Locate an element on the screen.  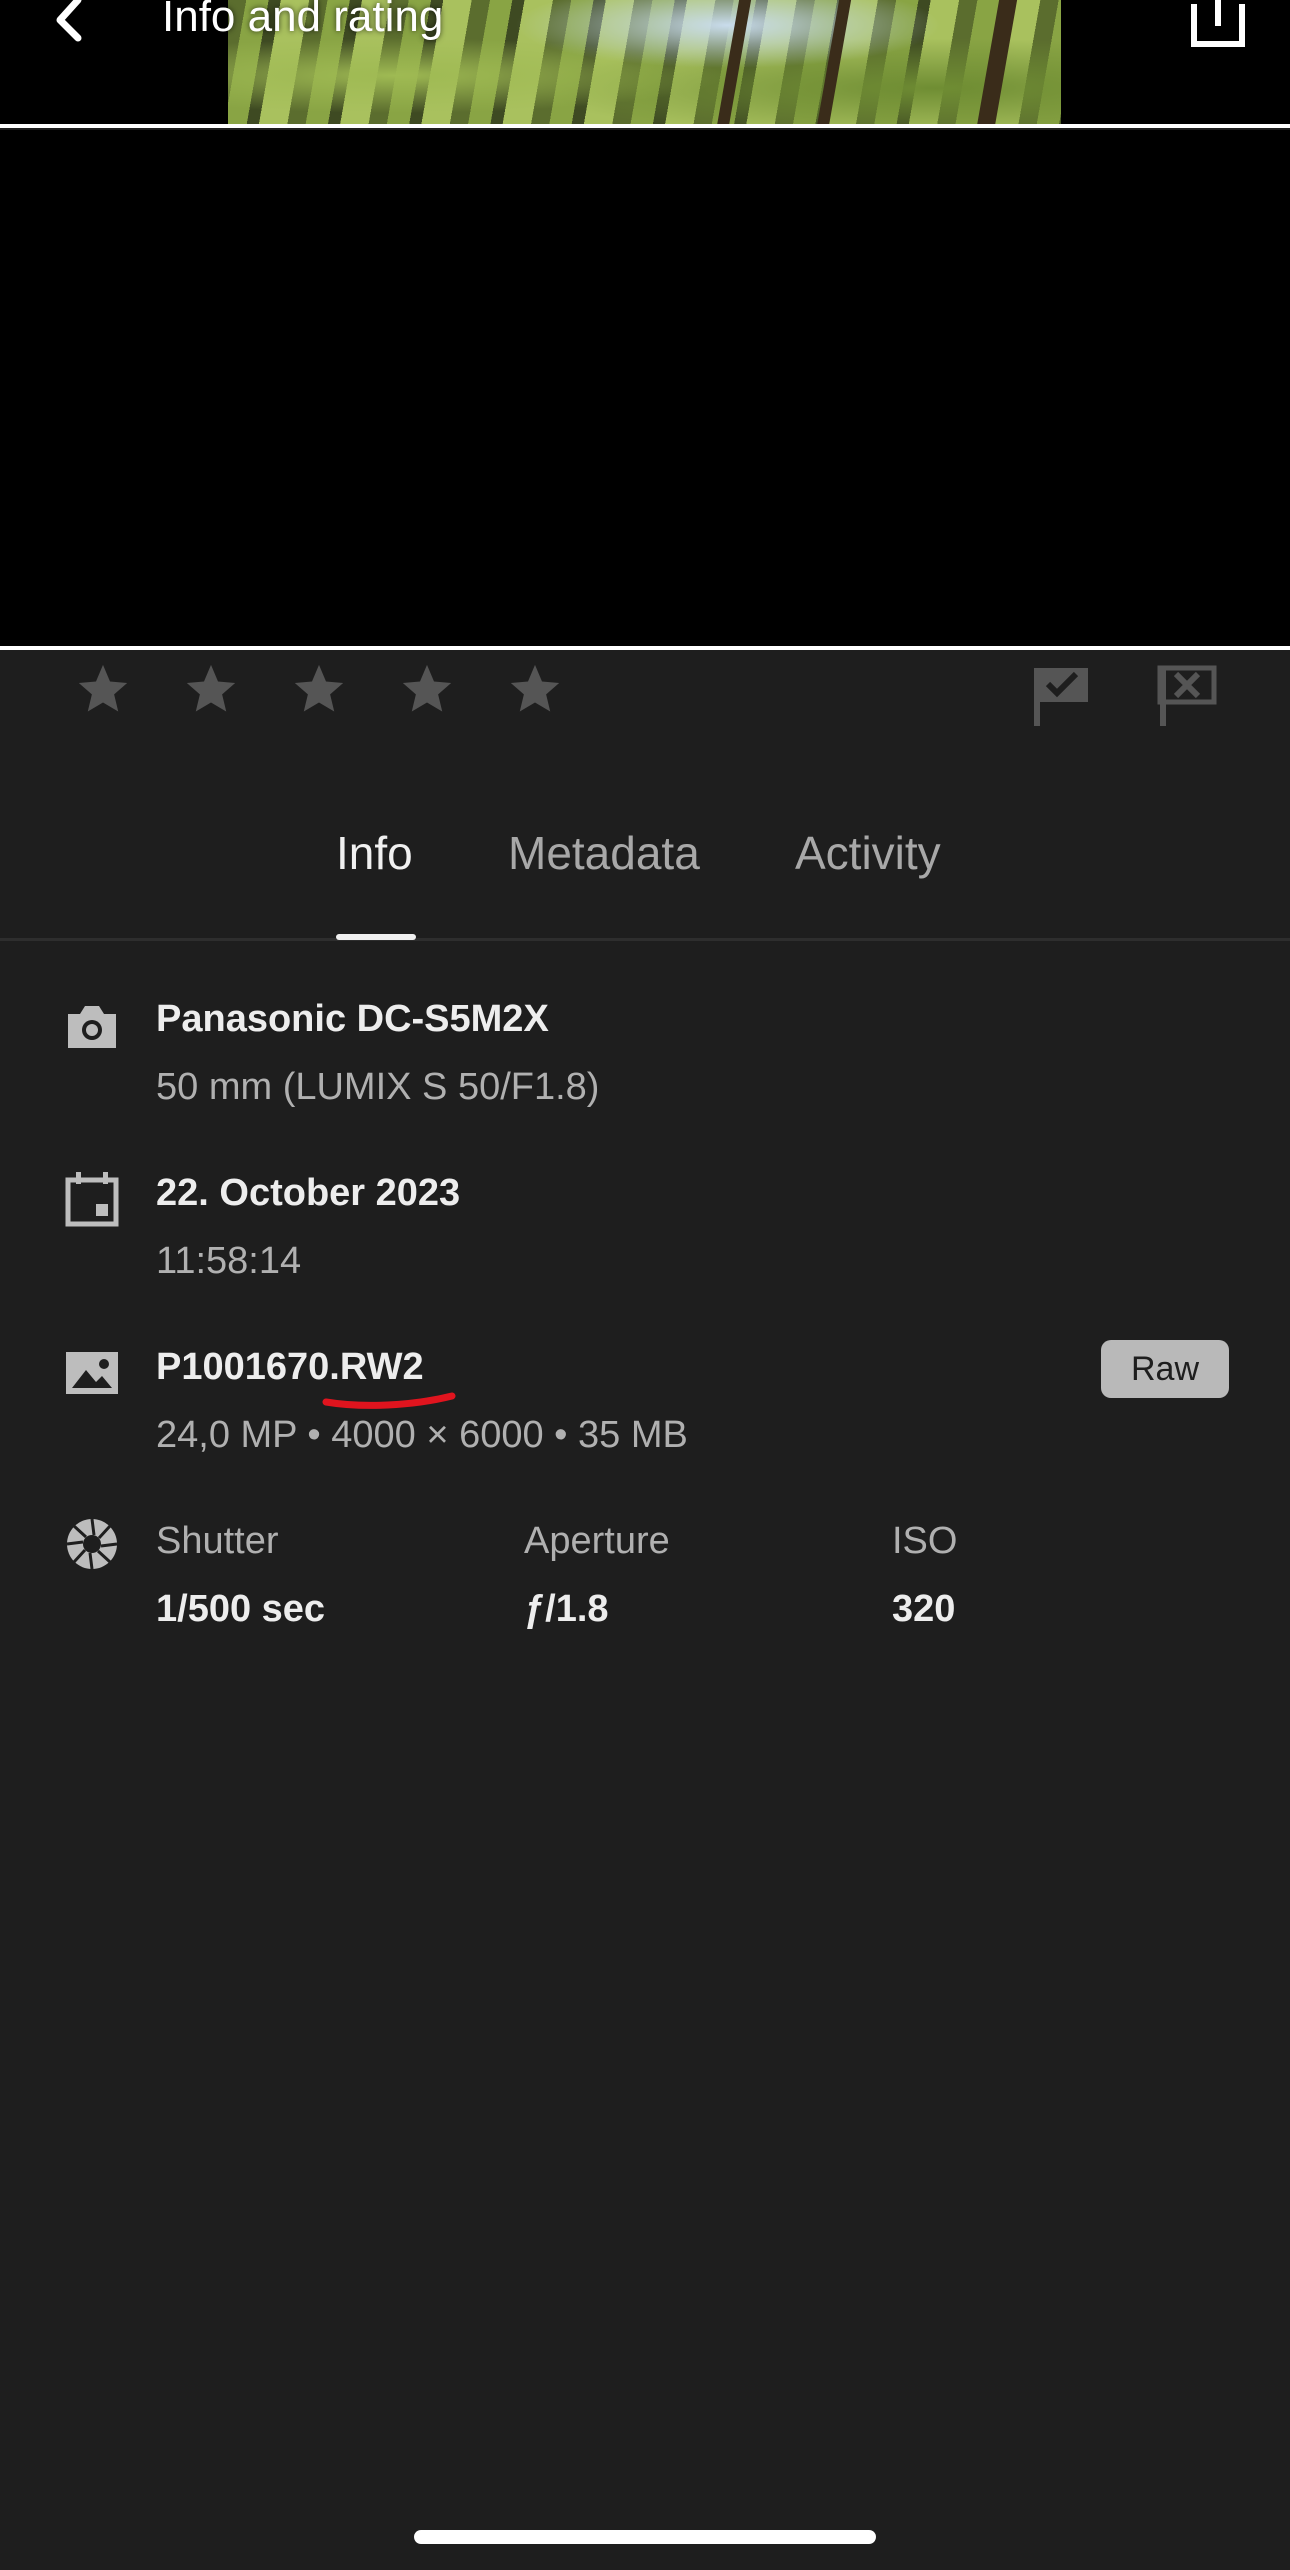
shutter-label: Shutter is located at coordinates (217, 1541).